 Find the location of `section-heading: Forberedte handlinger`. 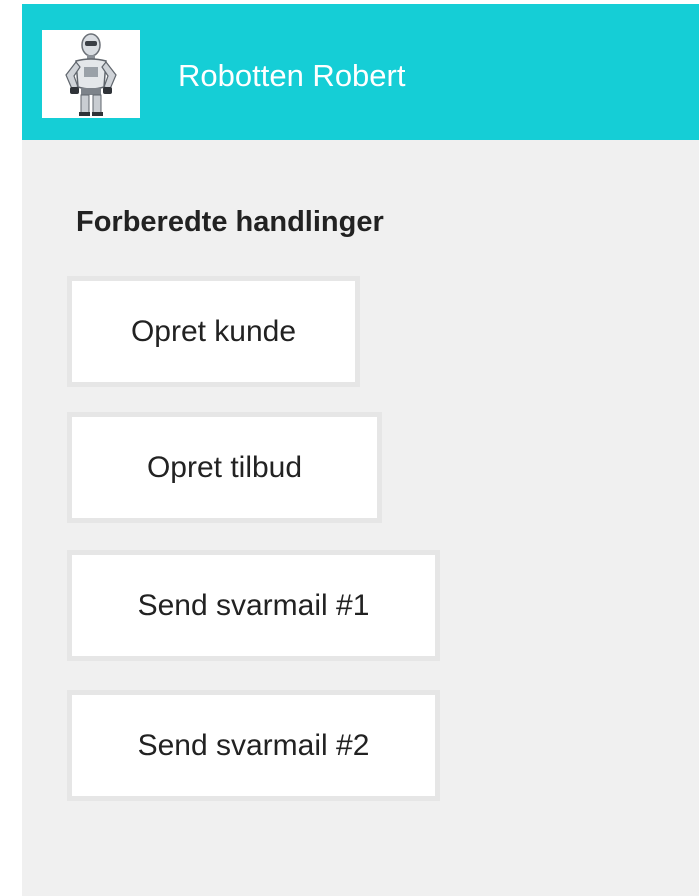

section-heading: Forberedte handlinger is located at coordinates (230, 222).